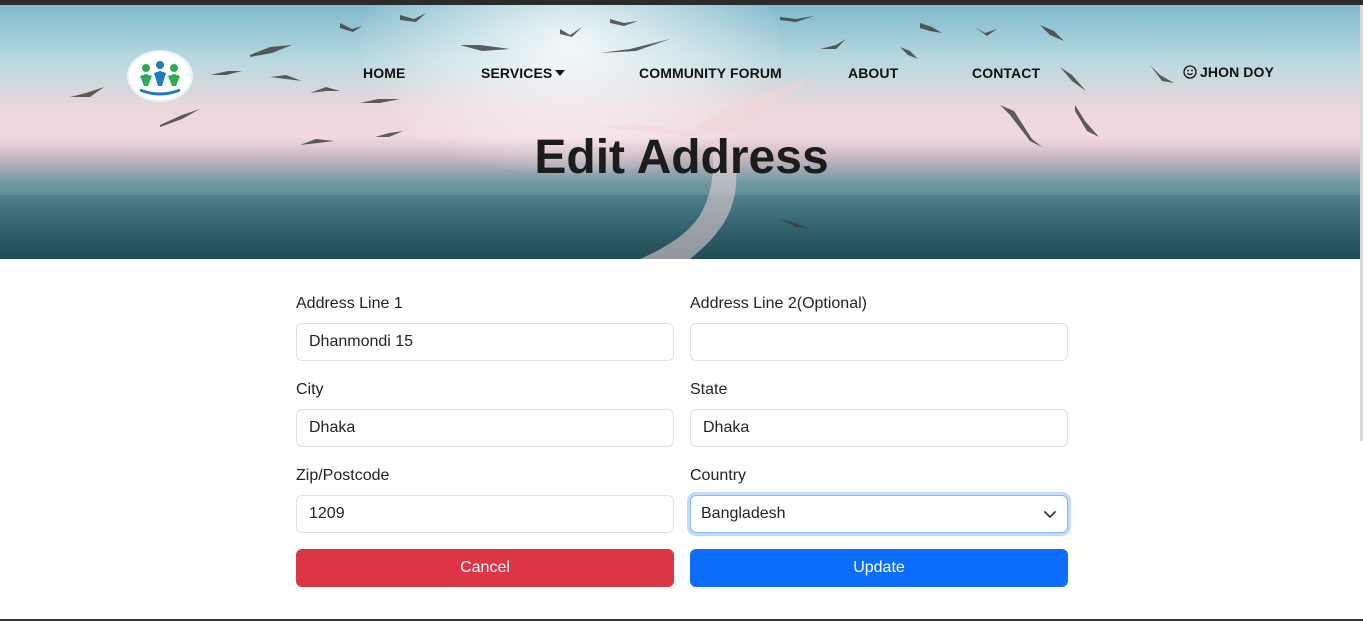 Image resolution: width=1363 pixels, height=621 pixels. What do you see at coordinates (485, 568) in the screenshot?
I see `cancel-button: Cancel` at bounding box center [485, 568].